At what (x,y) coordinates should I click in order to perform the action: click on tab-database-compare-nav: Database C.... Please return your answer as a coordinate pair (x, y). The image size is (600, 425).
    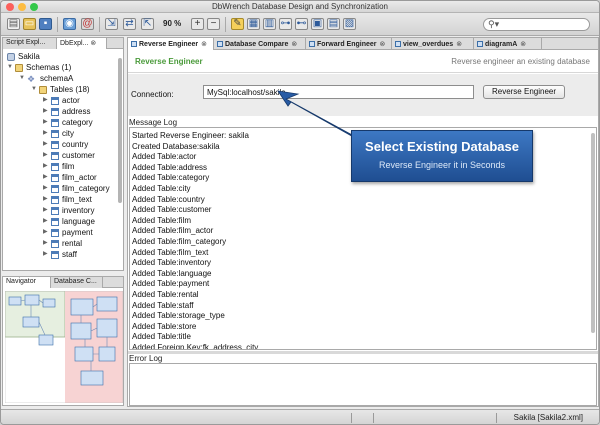
    Looking at the image, I should click on (77, 282).